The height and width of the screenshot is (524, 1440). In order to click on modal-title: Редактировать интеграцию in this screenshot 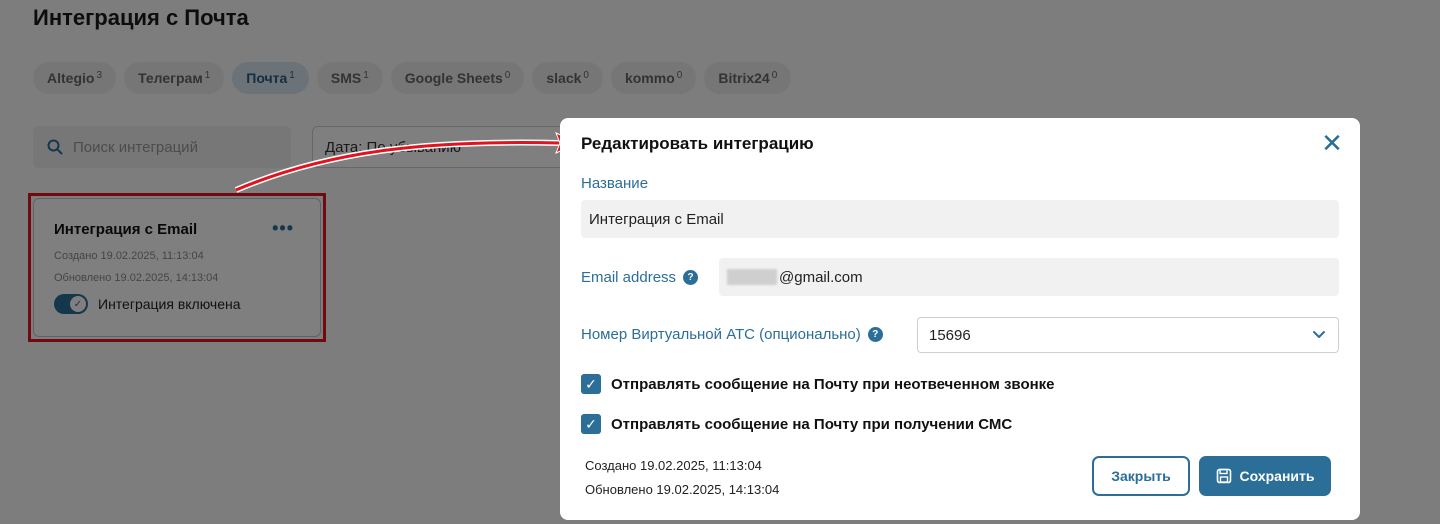, I will do `click(697, 143)`.